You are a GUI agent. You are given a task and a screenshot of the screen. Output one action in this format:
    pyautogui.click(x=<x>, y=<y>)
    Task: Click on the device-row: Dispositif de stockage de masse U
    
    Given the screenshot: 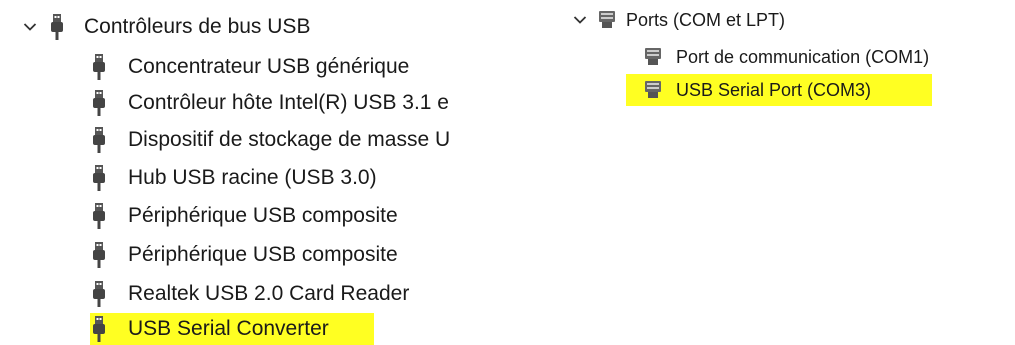 What is the action you would take?
    pyautogui.click(x=271, y=140)
    